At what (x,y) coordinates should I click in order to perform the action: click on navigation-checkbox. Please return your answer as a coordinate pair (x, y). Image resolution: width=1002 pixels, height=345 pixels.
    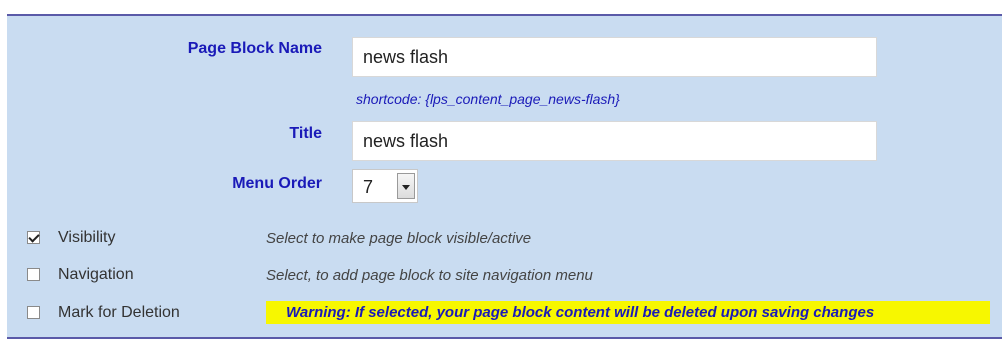
    Looking at the image, I should click on (33, 274).